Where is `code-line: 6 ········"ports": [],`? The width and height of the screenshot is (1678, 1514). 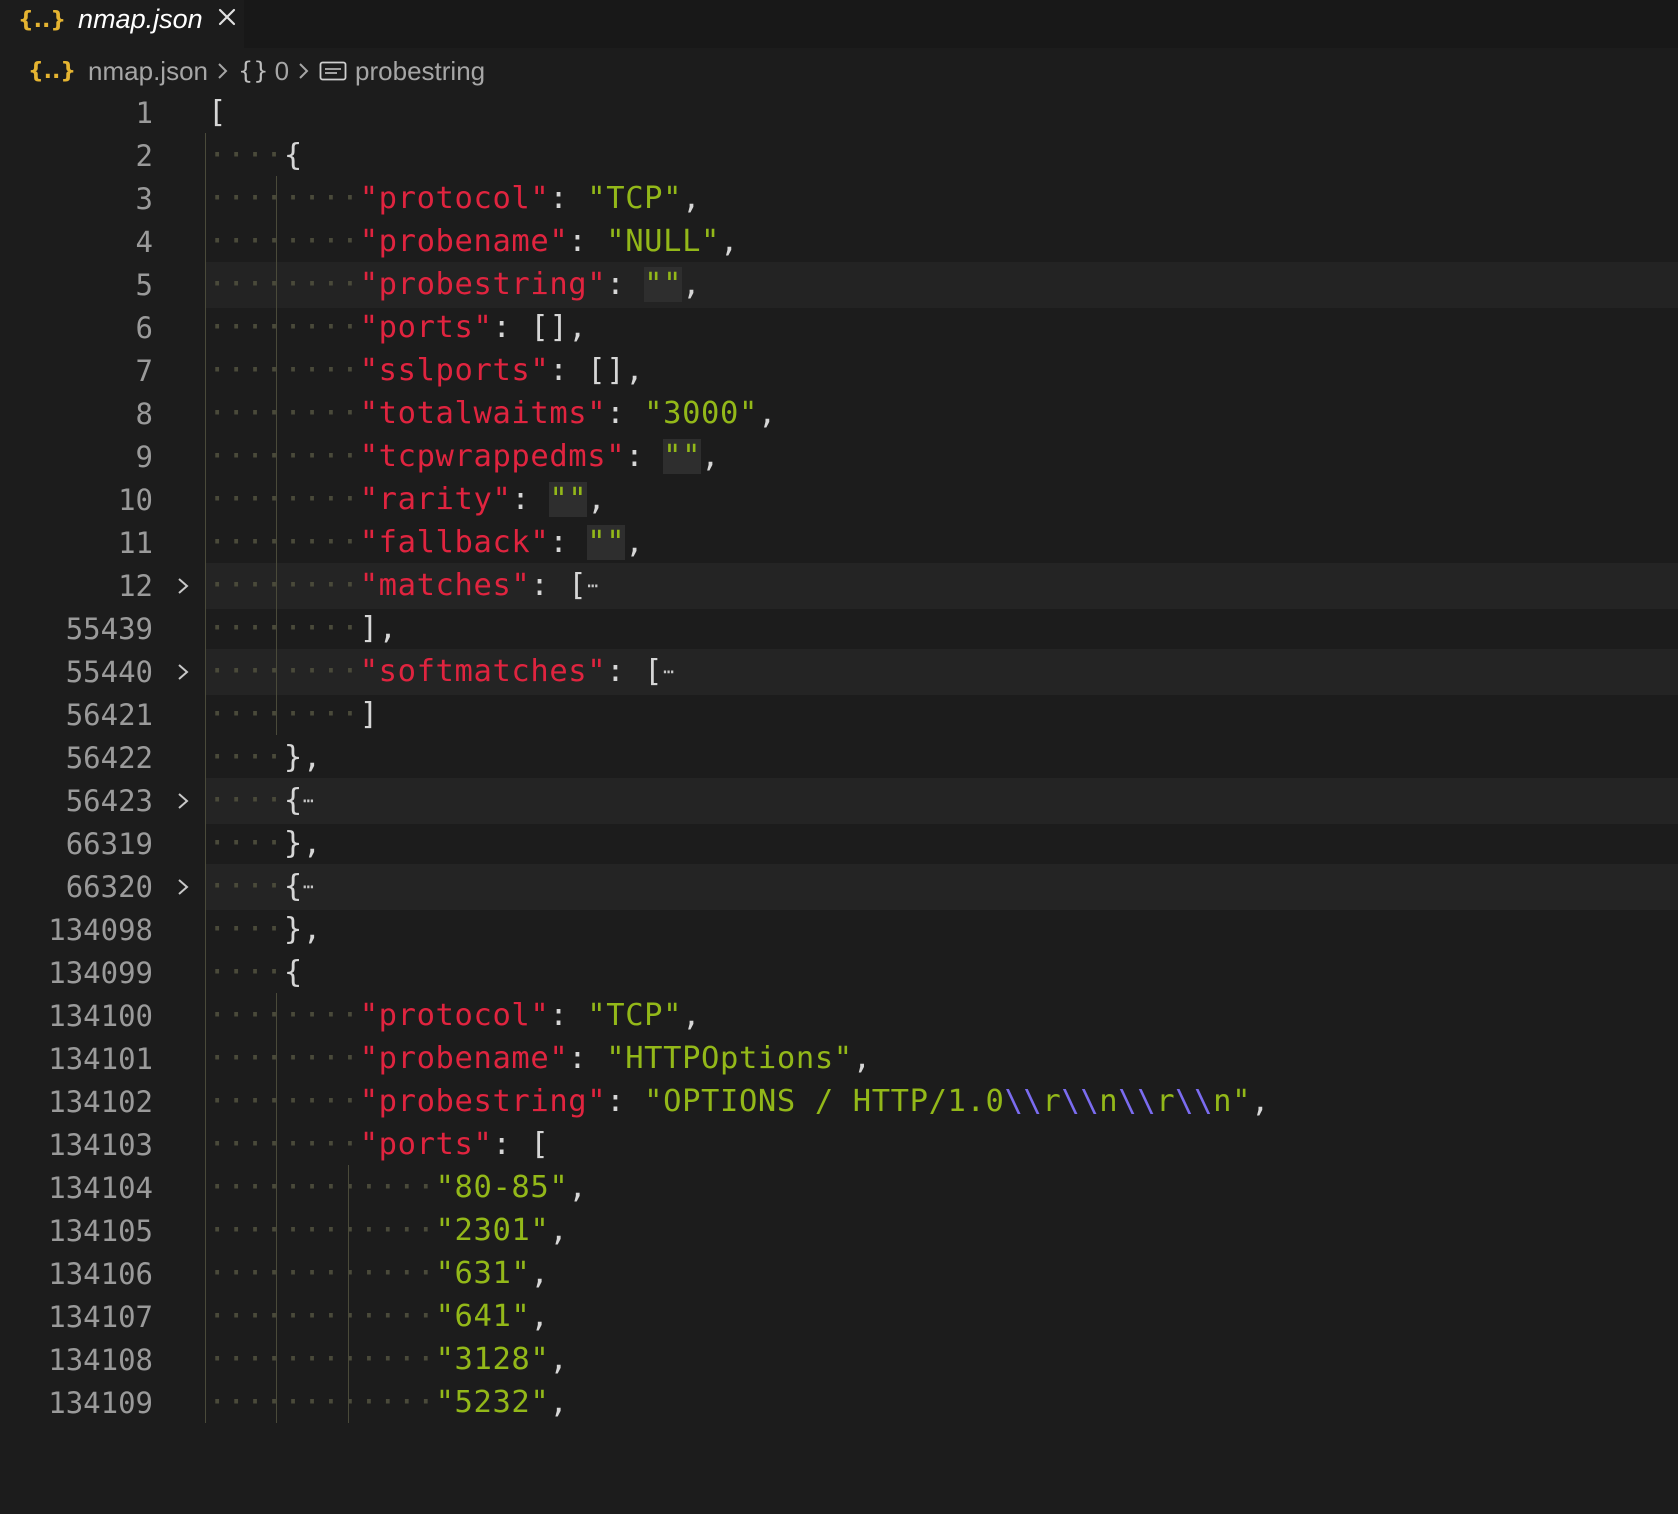 code-line: 6 ········"ports": [], is located at coordinates (839, 328).